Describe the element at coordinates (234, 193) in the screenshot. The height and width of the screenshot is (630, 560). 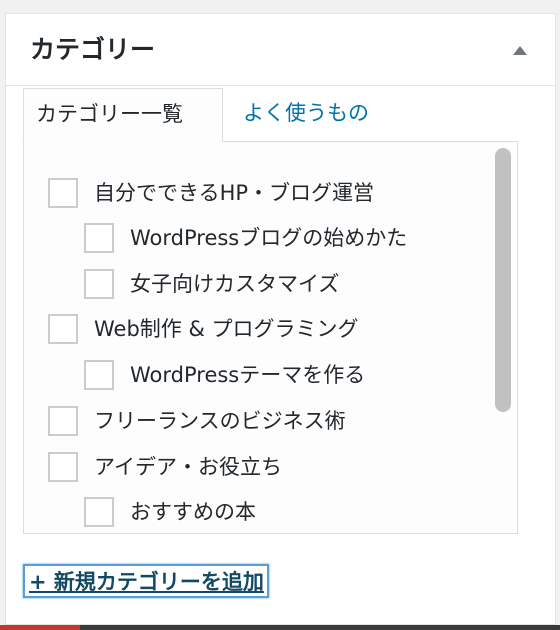
I see `category-label: 自分でできるHP・ブログ運営` at that location.